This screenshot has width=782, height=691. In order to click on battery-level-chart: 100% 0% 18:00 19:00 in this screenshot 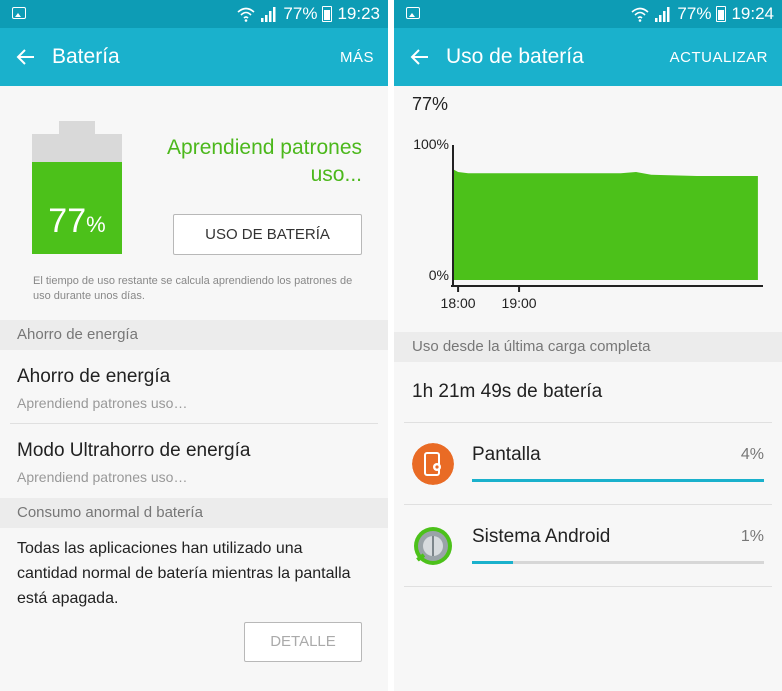, I will do `click(588, 223)`.